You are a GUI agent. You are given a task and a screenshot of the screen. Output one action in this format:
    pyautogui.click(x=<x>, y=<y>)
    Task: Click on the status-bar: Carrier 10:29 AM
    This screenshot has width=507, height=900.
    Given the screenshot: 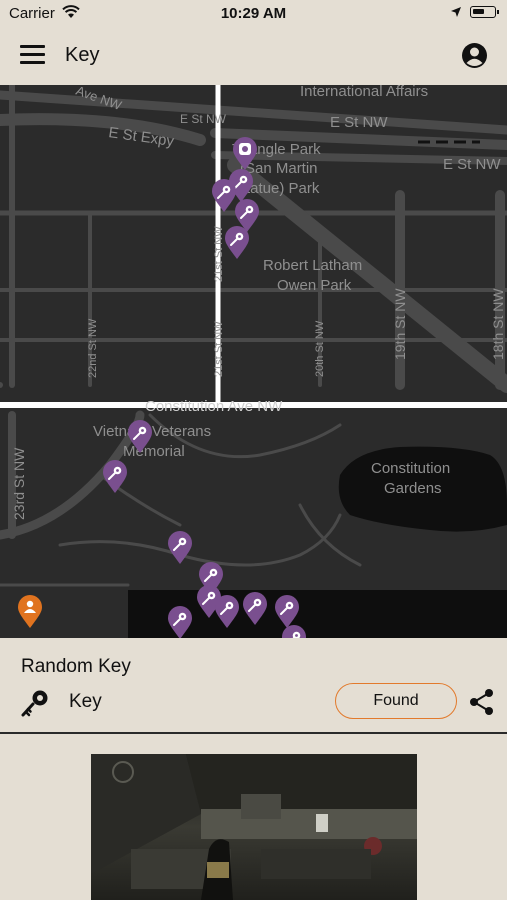 What is the action you would take?
    pyautogui.click(x=253, y=14)
    